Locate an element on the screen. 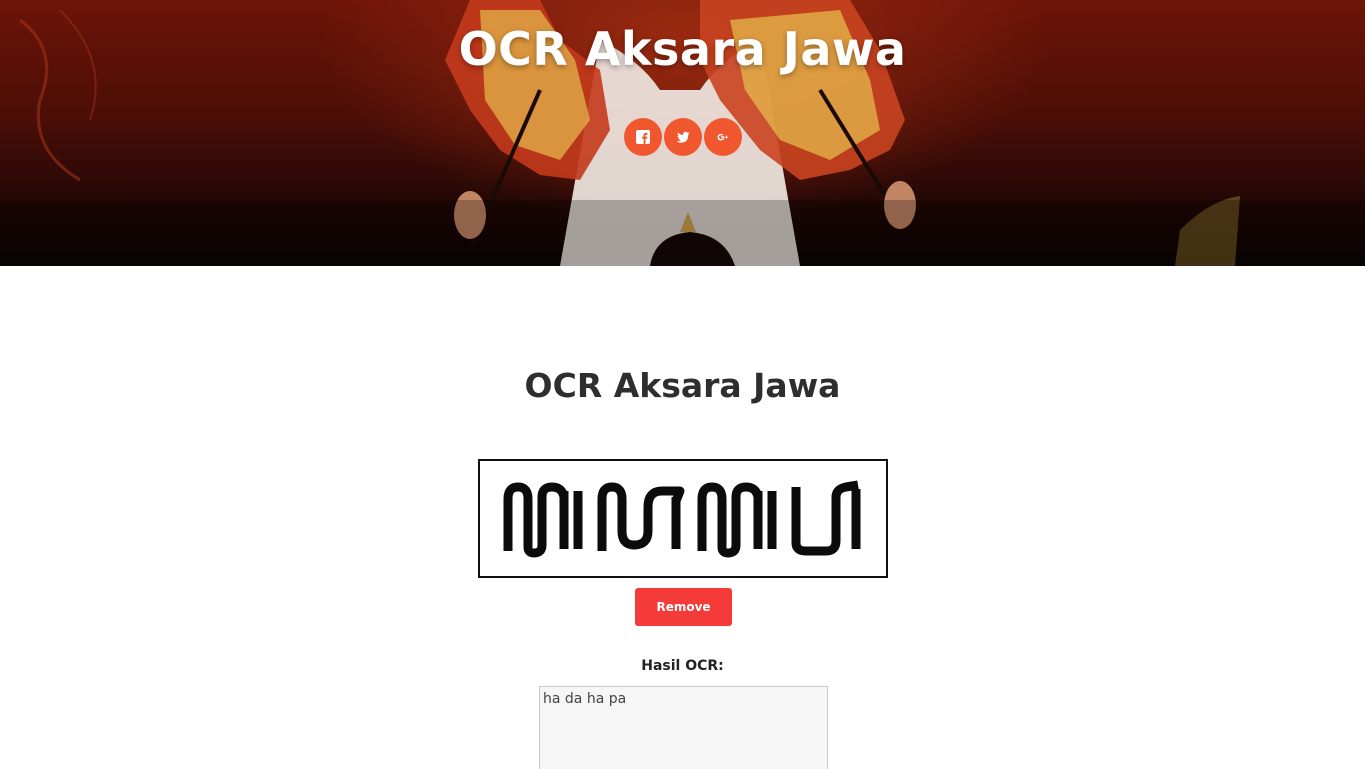 Image resolution: width=1365 pixels, height=769 pixels. twitter-button is located at coordinates (682, 137).